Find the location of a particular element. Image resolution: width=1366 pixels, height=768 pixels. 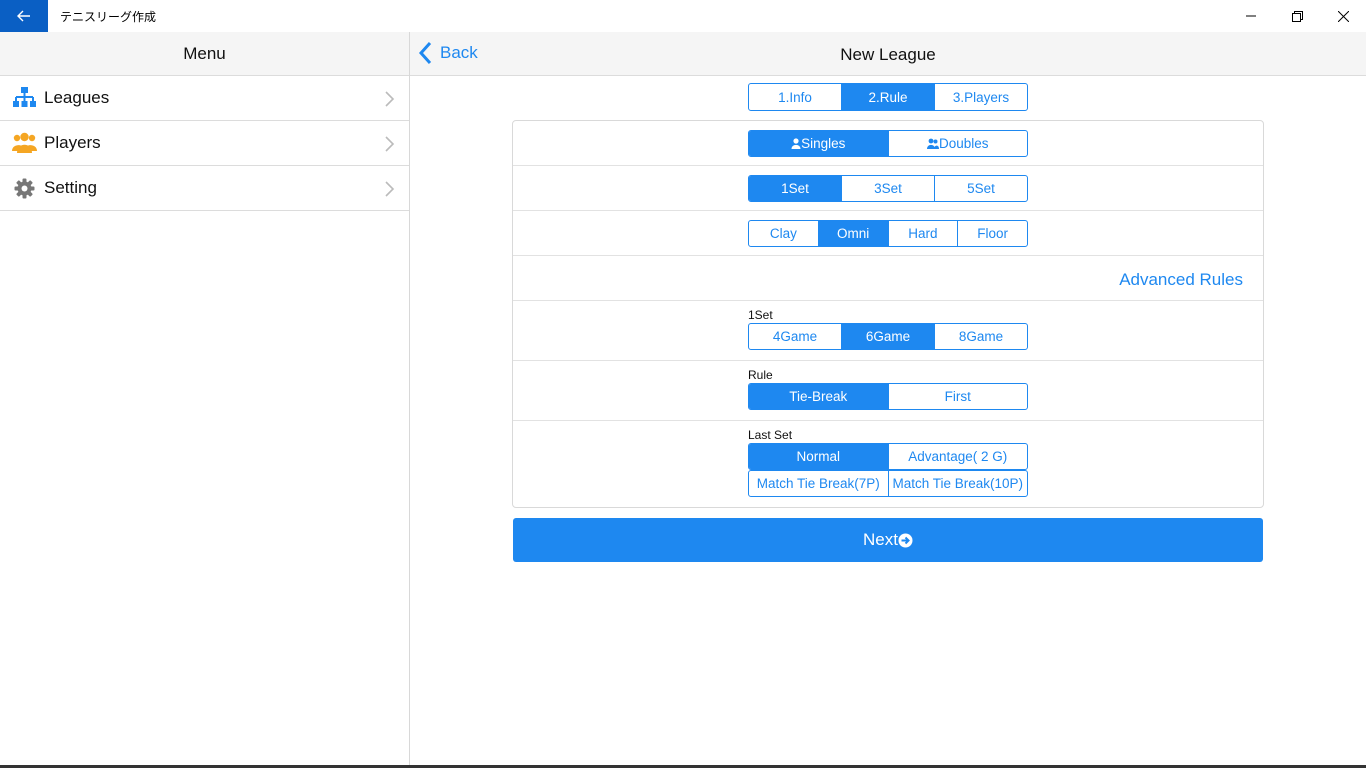

sets-row: 1Set 3Set 5Set is located at coordinates (888, 188).